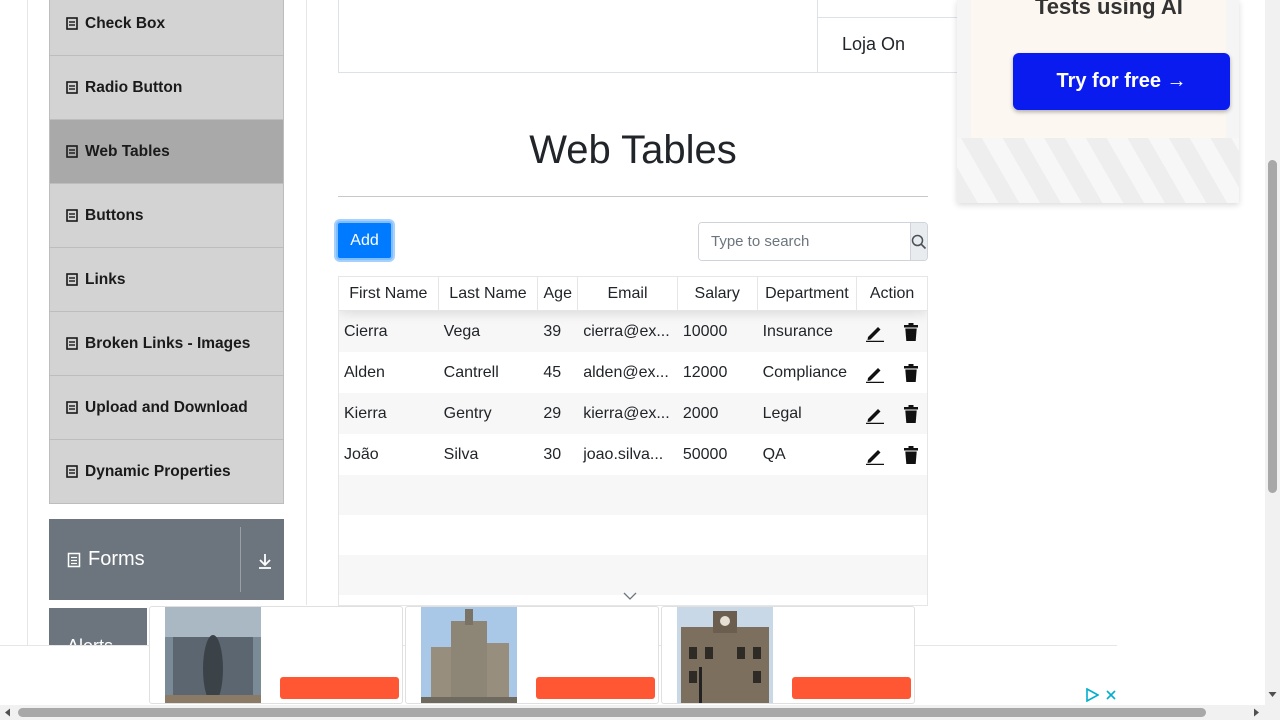  I want to click on search-box, so click(813, 241).